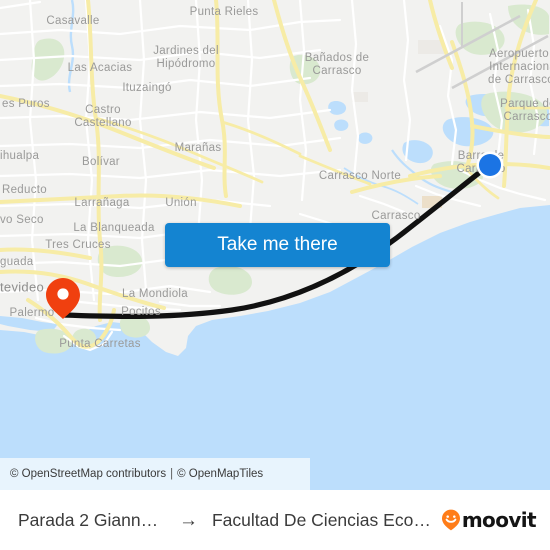  I want to click on map-label: Parque de, so click(525, 104).